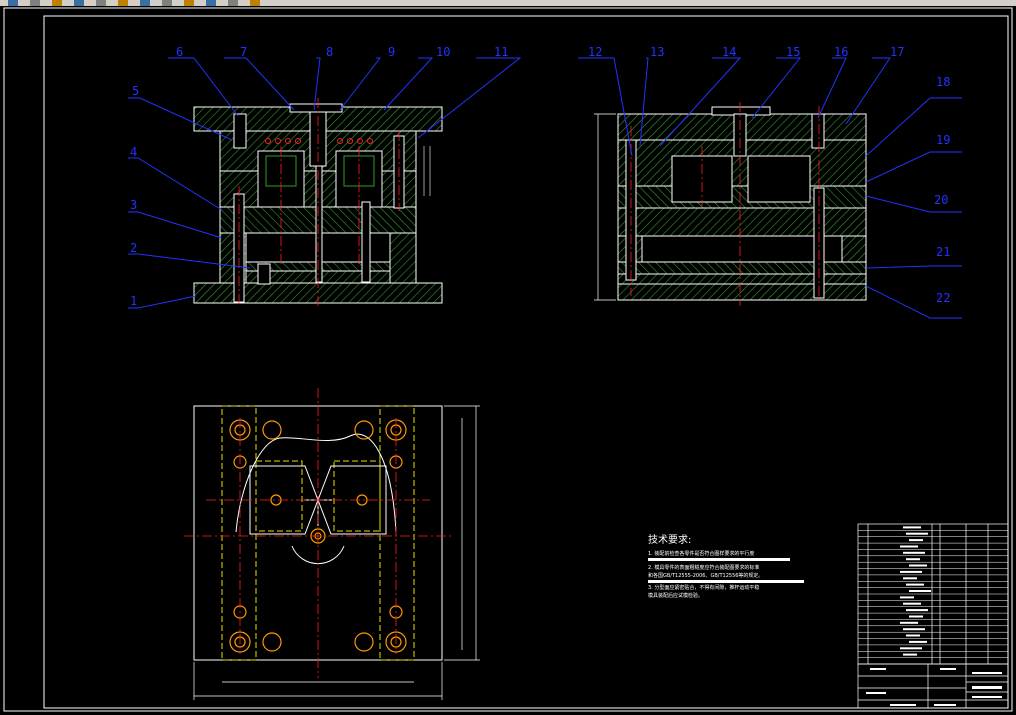  Describe the element at coordinates (332, 544) in the screenshot. I see `plan-view` at that location.